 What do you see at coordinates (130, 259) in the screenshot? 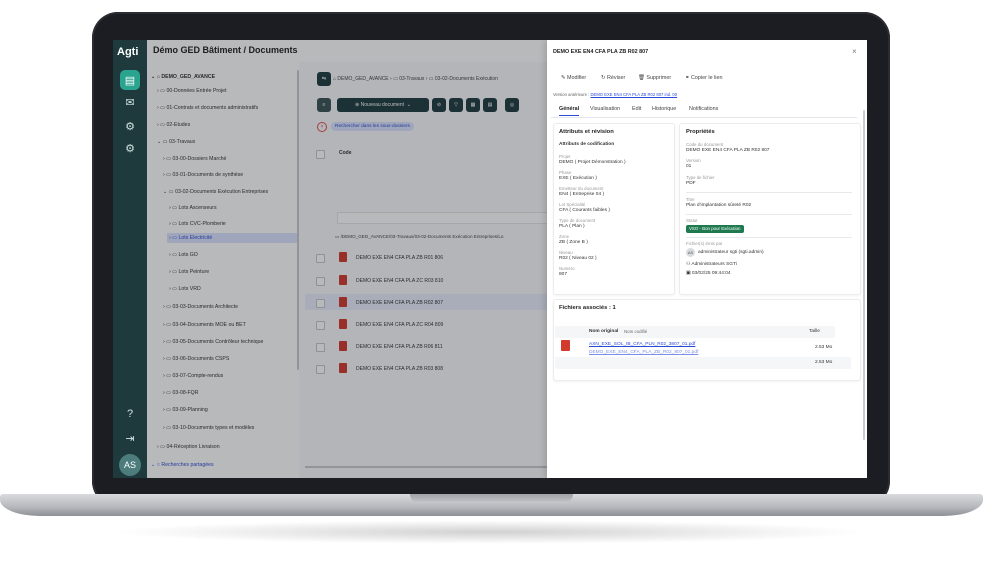
I see `nav-rail: Agti ▤ ✉ ⚙ ⚙ ? ⇥ AS` at bounding box center [130, 259].